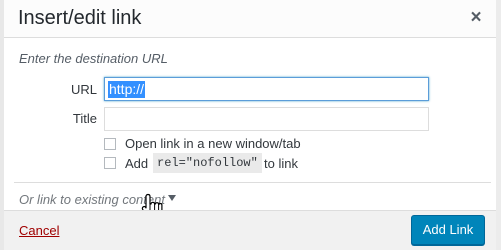 The height and width of the screenshot is (250, 501). Describe the element at coordinates (252, 182) in the screenshot. I see `section-divider` at that location.